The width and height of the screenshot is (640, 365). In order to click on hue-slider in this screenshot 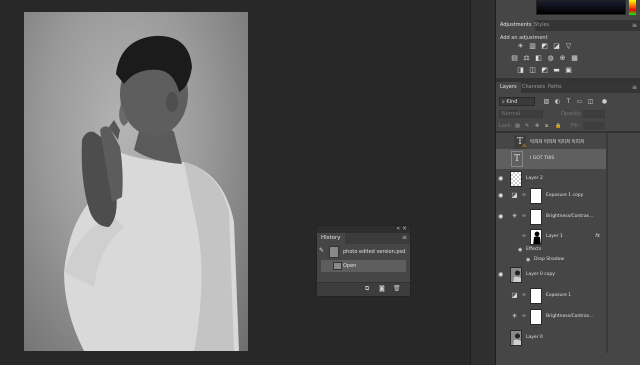, I will do `click(632, 7)`.